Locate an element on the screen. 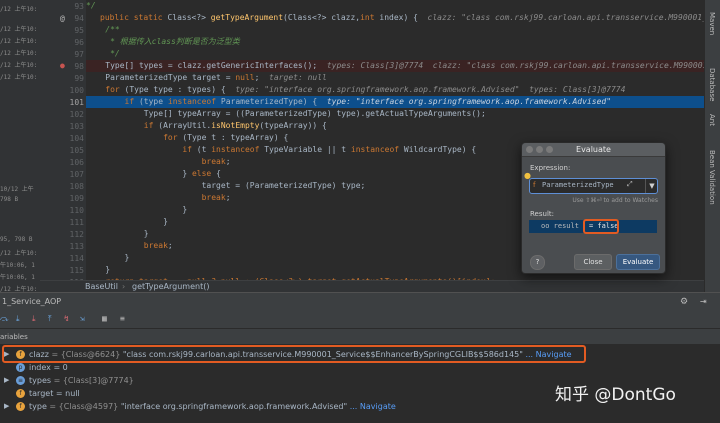 Image resolution: width=720 pixels, height=423 pixels. line-number: 98 is located at coordinates (79, 66).